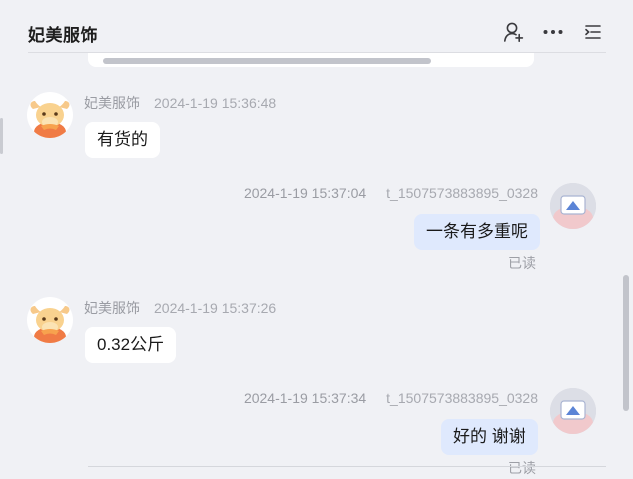 This screenshot has width=633, height=479. Describe the element at coordinates (305, 193) in the screenshot. I see `message-time: 2024-1-19 15:37:04` at that location.